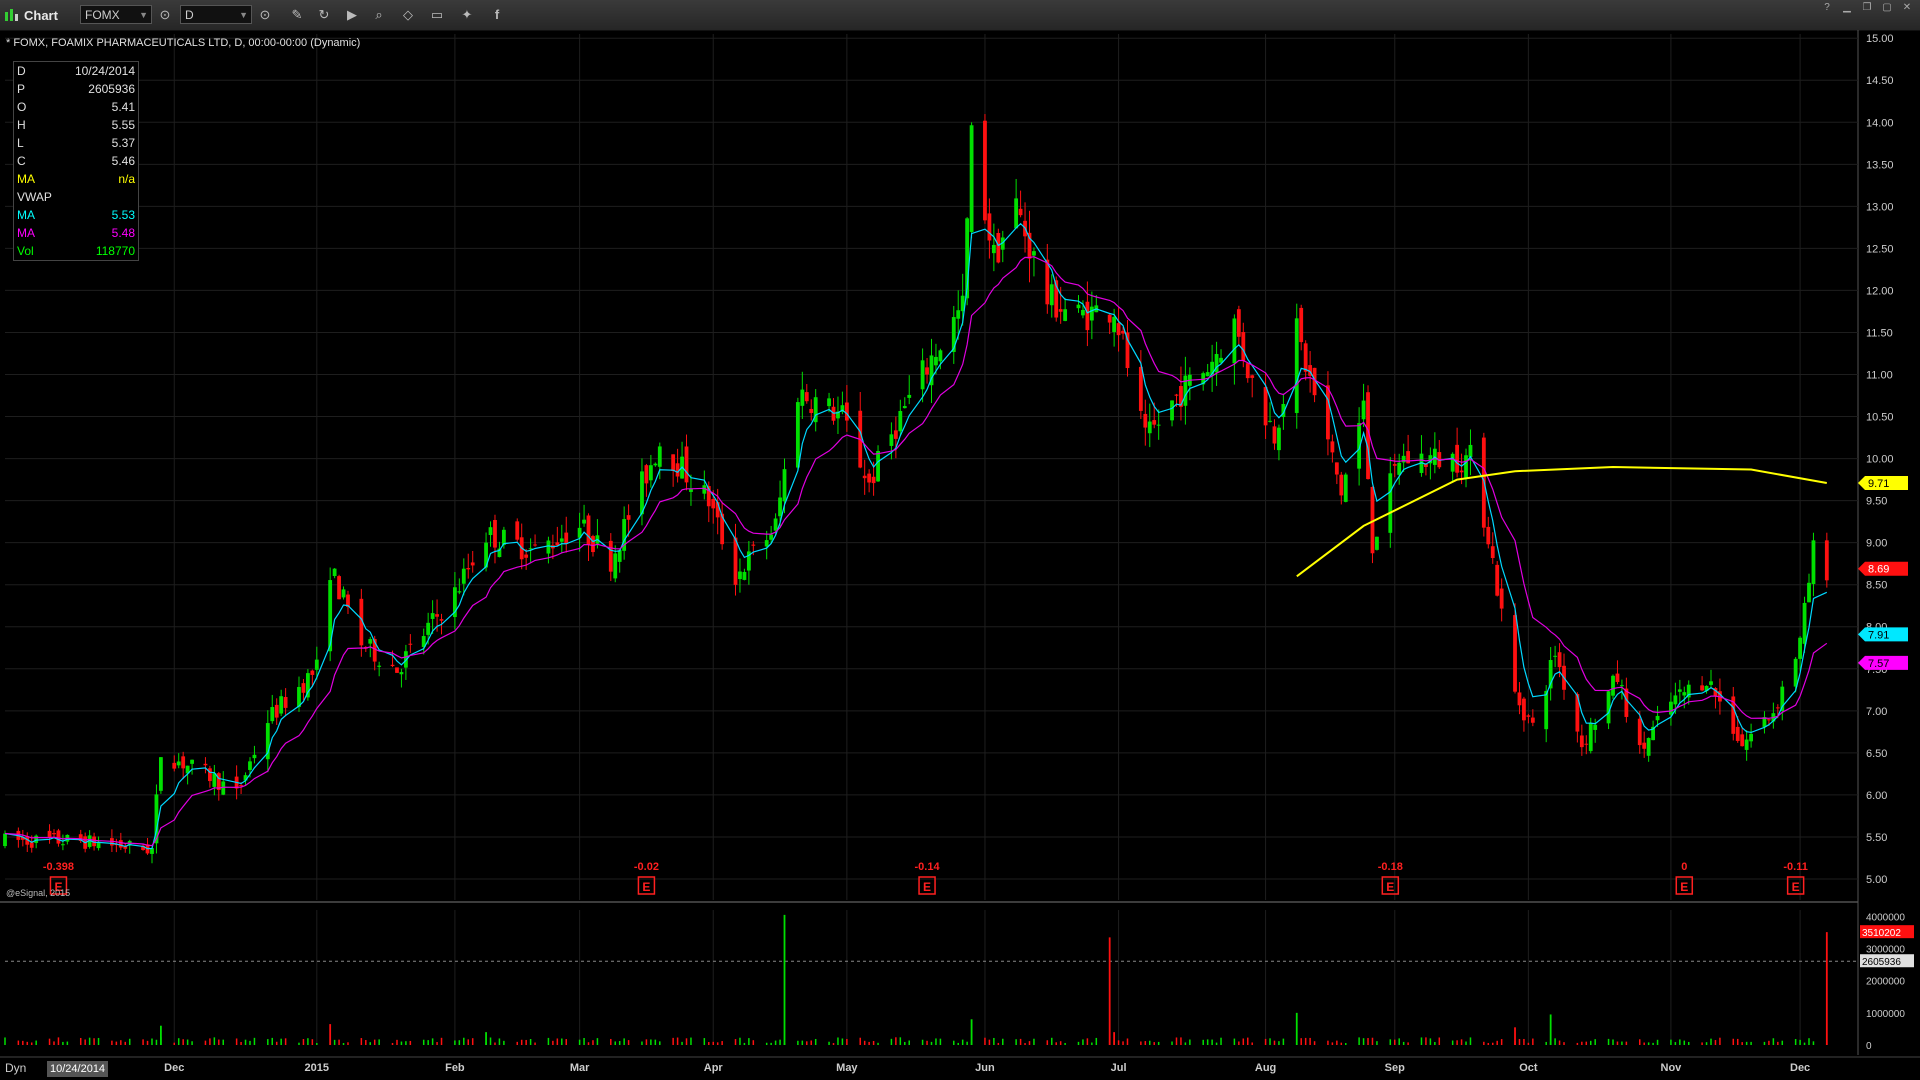 The width and height of the screenshot is (1920, 1080). I want to click on window-title: Chart, so click(41, 15).